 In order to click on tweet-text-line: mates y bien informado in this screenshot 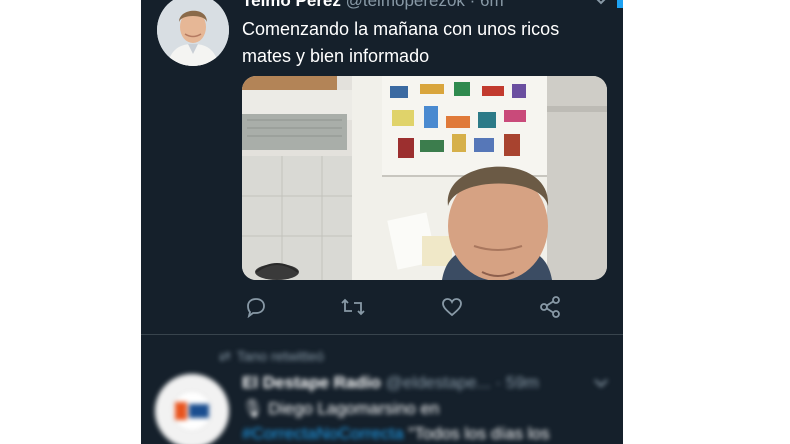, I will do `click(336, 56)`.